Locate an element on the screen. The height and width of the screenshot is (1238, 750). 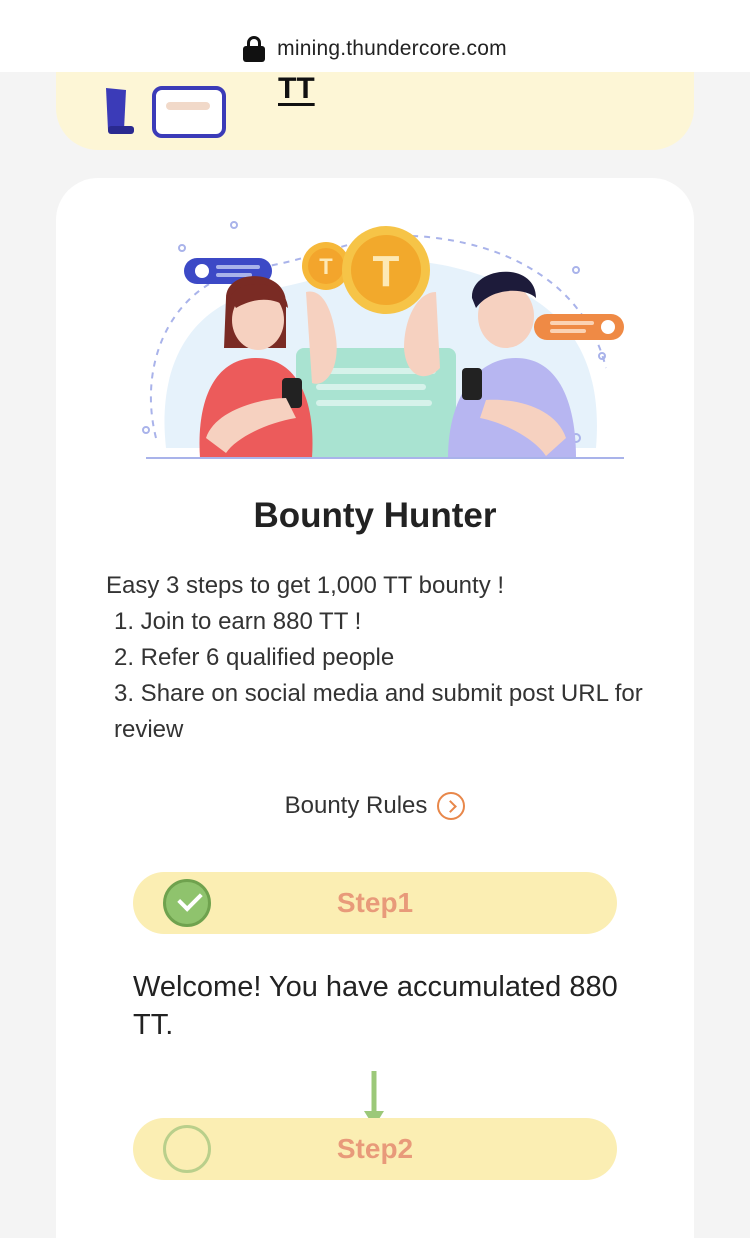
bounty-step-1: 1. Join to earn 880 TT ! is located at coordinates (238, 621).